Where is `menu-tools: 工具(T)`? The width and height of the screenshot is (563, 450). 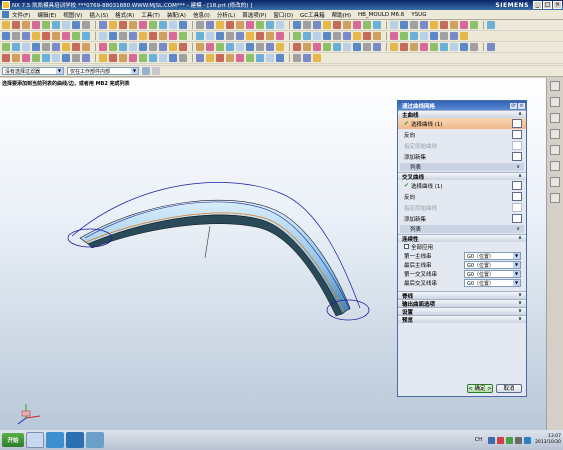
menu-tools: 工具(T) is located at coordinates (150, 15).